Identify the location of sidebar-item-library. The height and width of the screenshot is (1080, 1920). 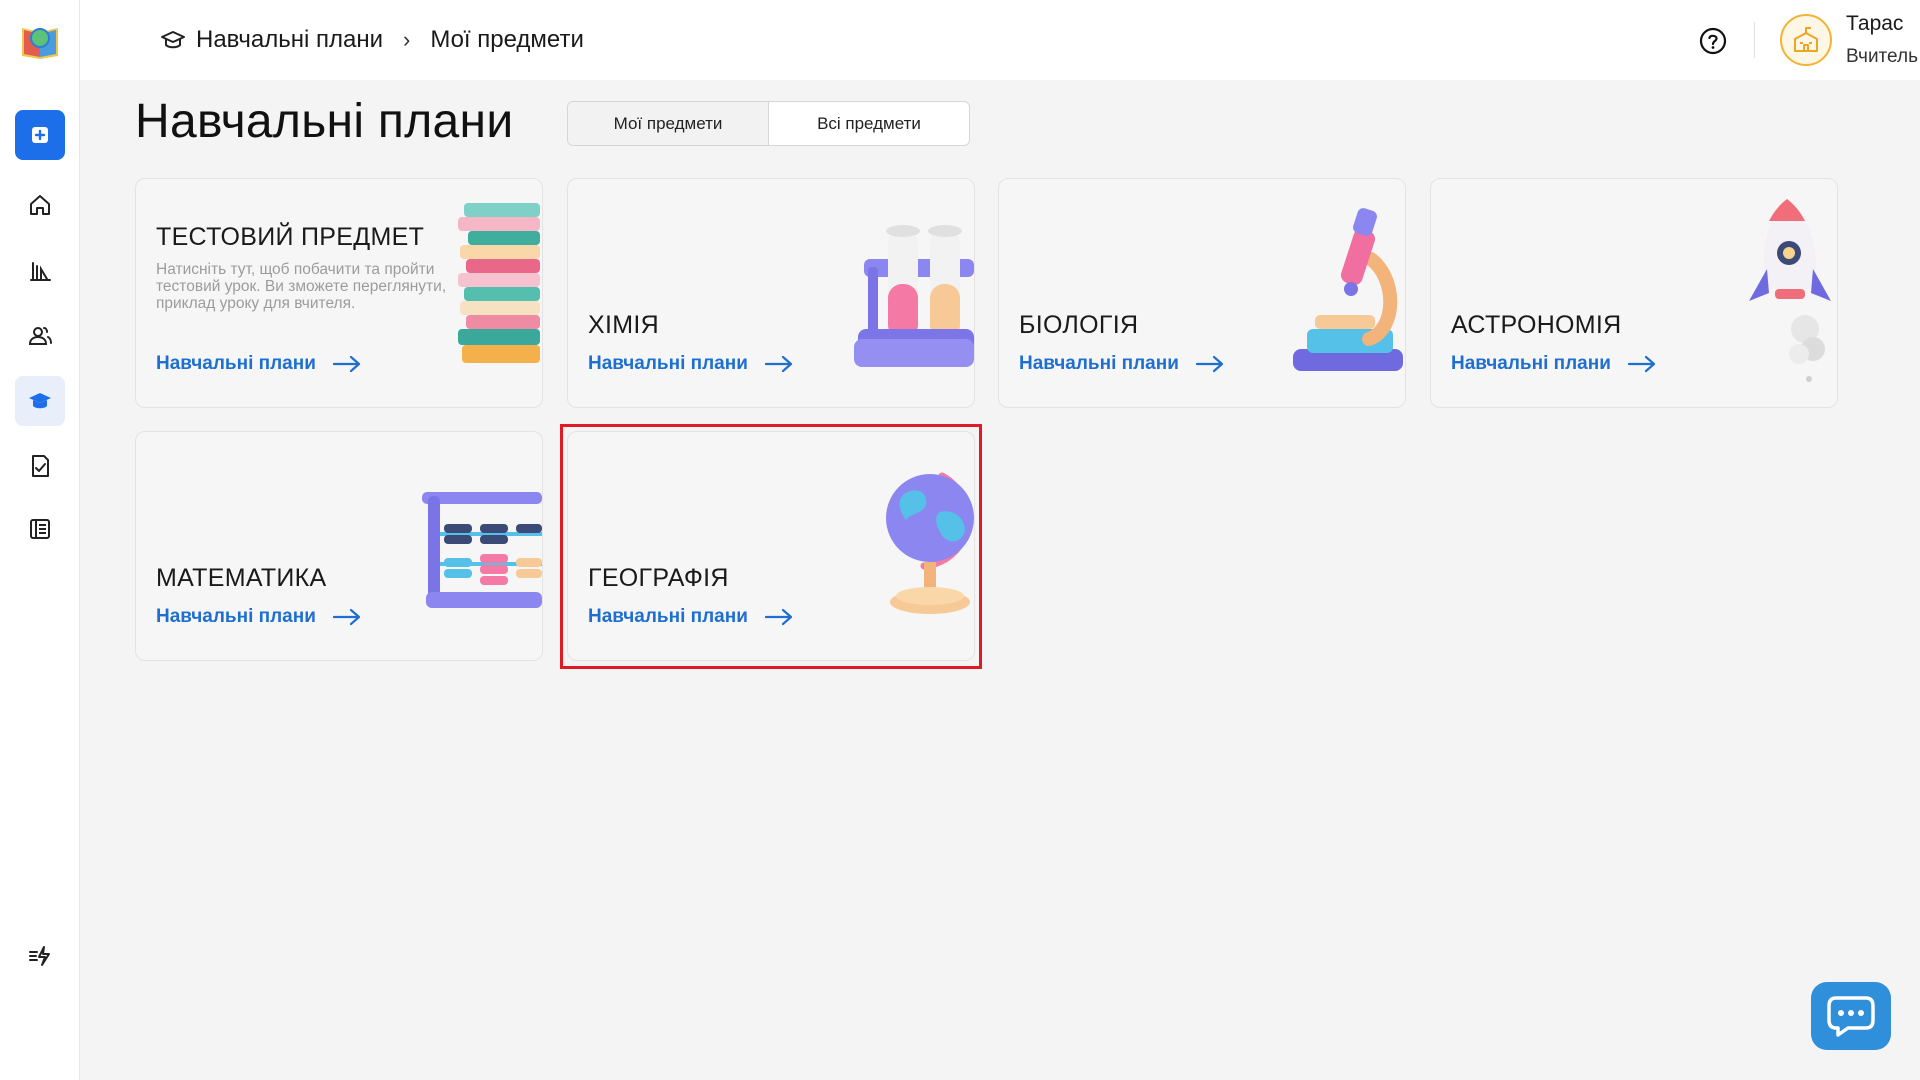
(40, 271).